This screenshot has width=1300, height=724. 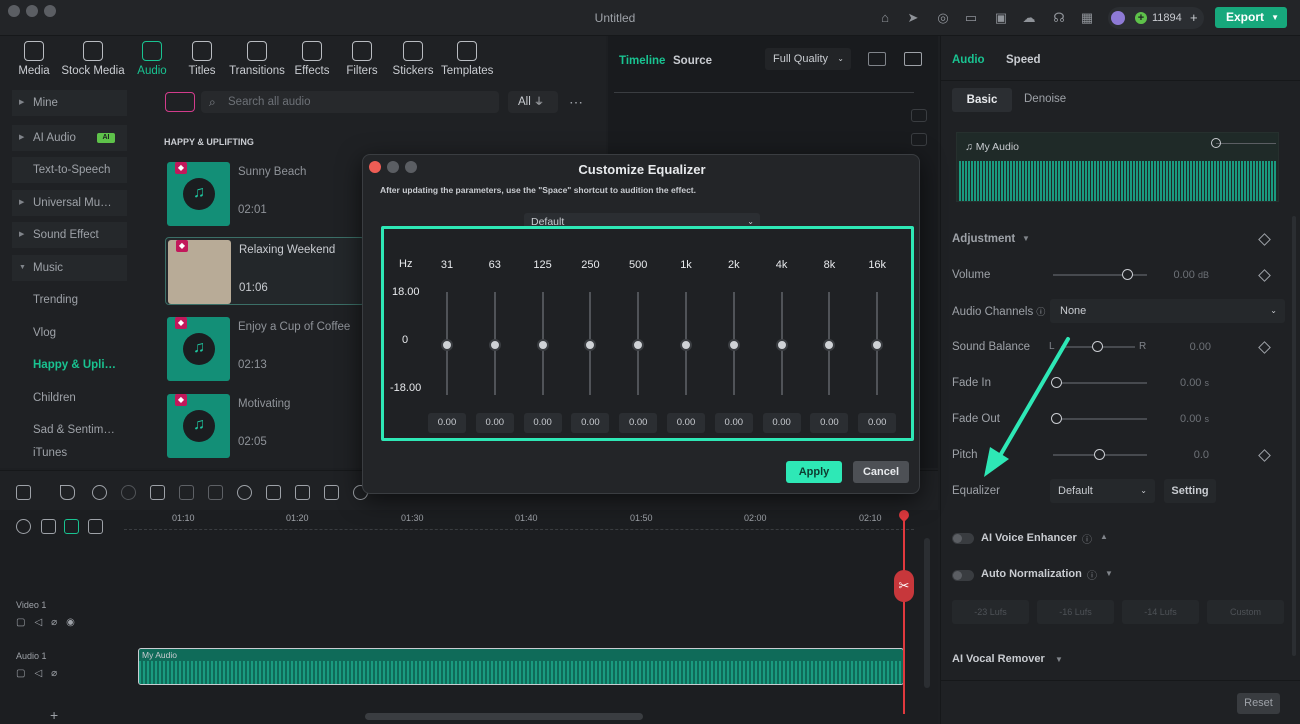 I want to click on snapshot-icon, so click(x=913, y=59).